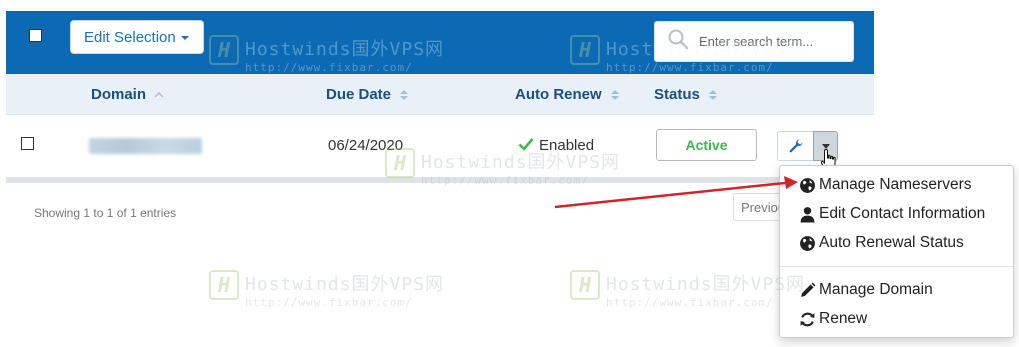 The width and height of the screenshot is (1019, 347). I want to click on sort-asc-icon, so click(159, 94).